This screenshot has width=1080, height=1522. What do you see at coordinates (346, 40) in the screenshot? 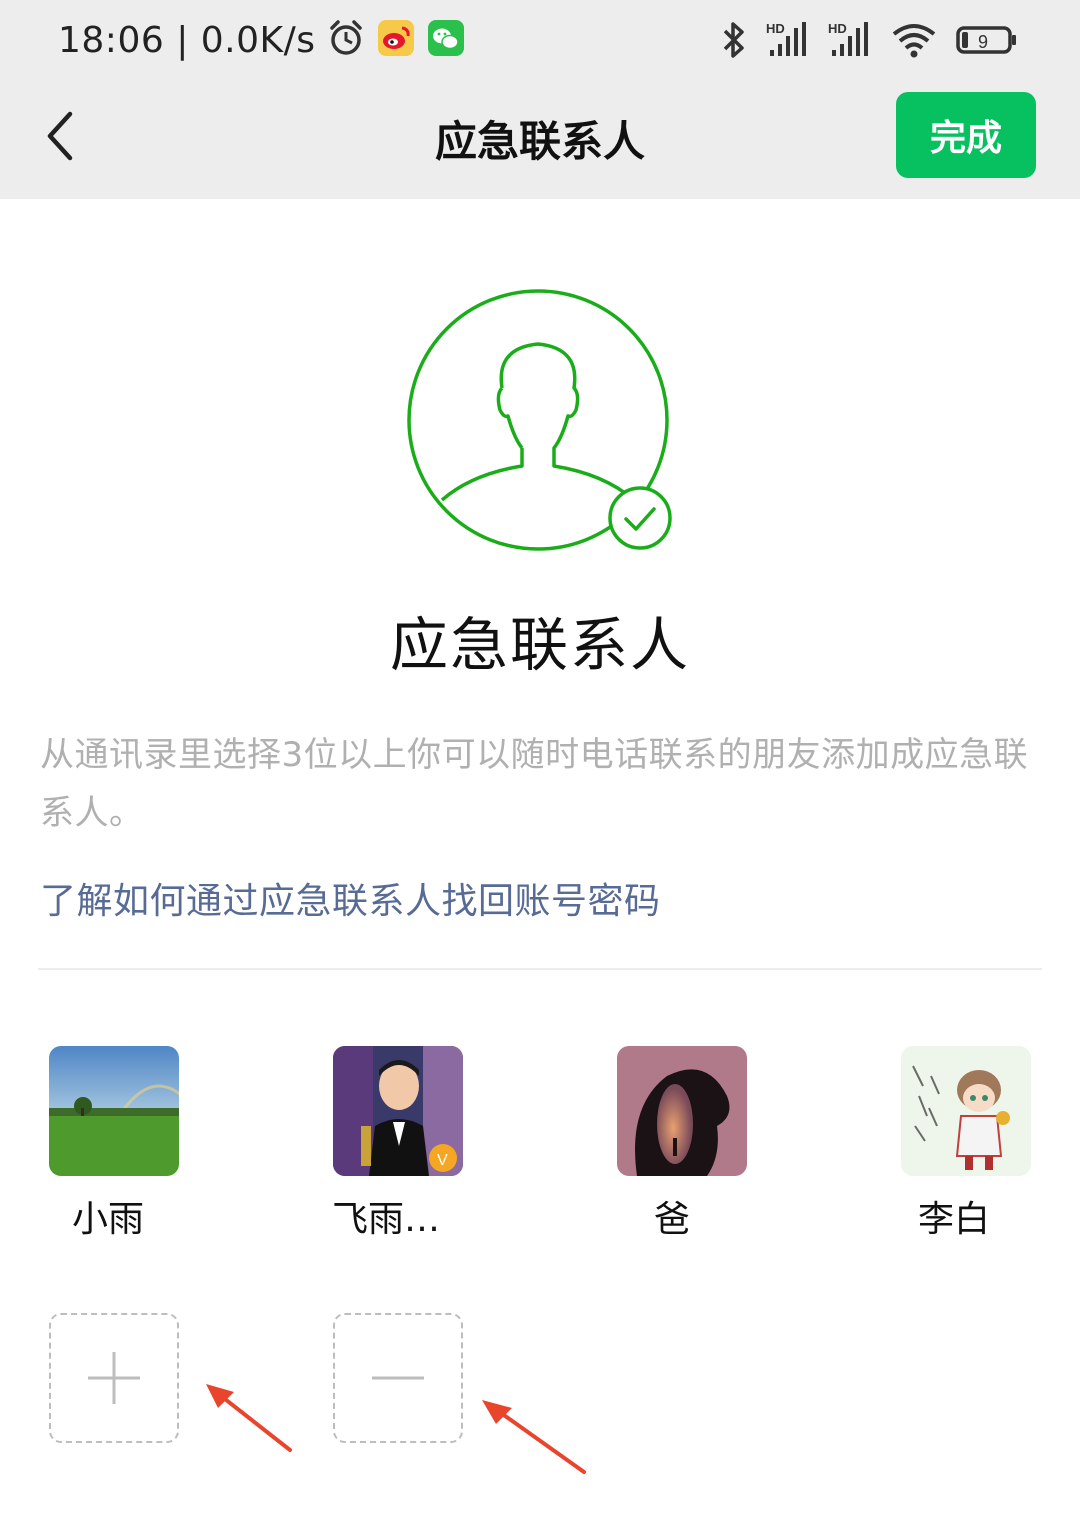
I see `alarm-icon` at bounding box center [346, 40].